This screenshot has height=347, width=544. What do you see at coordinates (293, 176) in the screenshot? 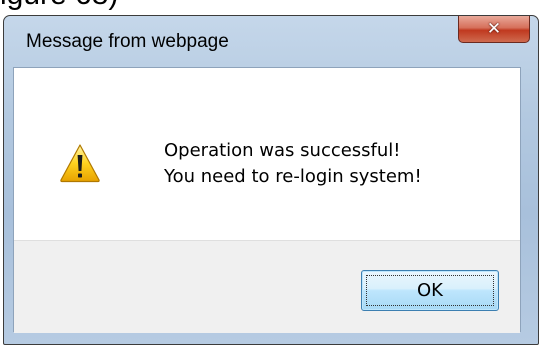
I see `message-line: You need to re-login system!` at bounding box center [293, 176].